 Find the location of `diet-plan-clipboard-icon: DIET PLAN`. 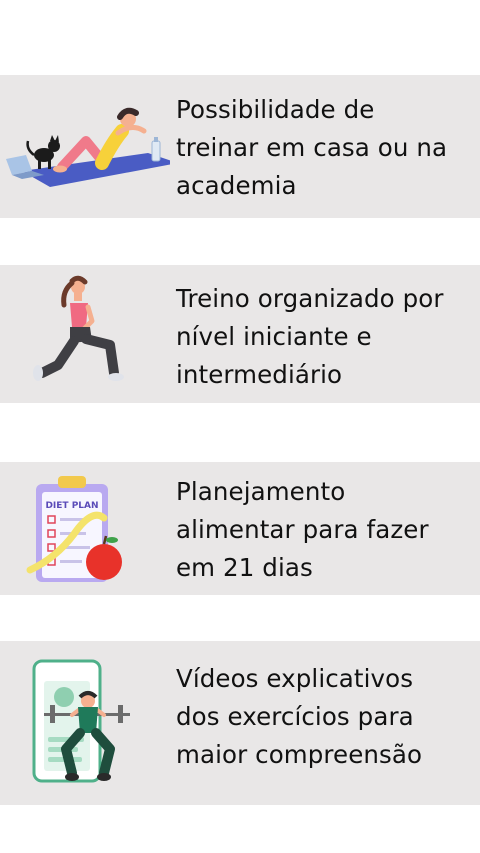

diet-plan-clipboard-icon: DIET PLAN is located at coordinates (85, 528).